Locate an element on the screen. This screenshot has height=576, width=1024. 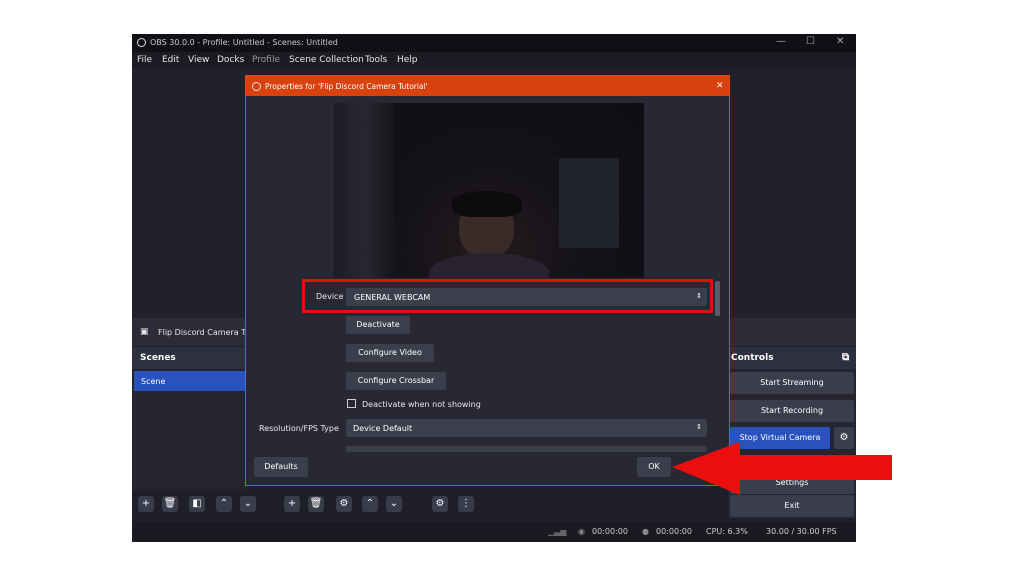
camera-icon: ▣ is located at coordinates (144, 332).